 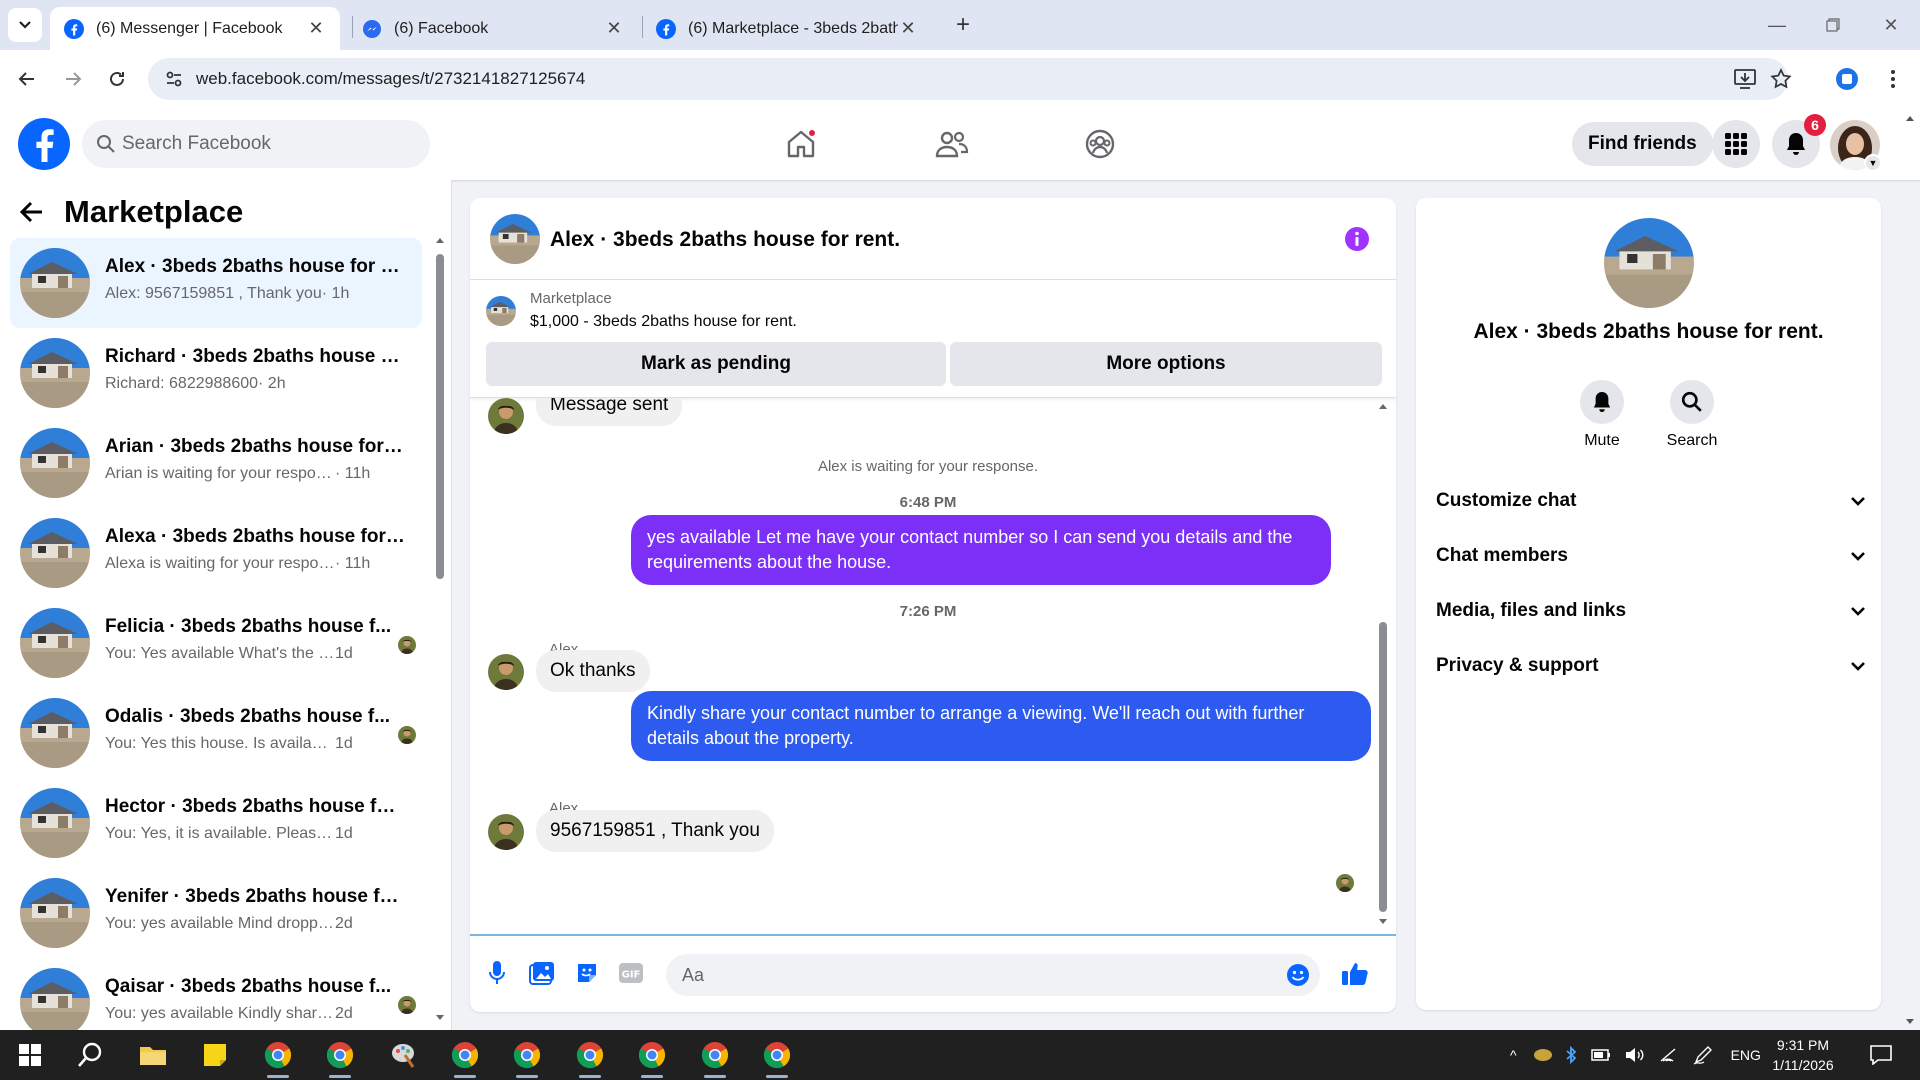 What do you see at coordinates (928, 466) in the screenshot?
I see `waiting-status-text: Alex is waiting for your response.` at bounding box center [928, 466].